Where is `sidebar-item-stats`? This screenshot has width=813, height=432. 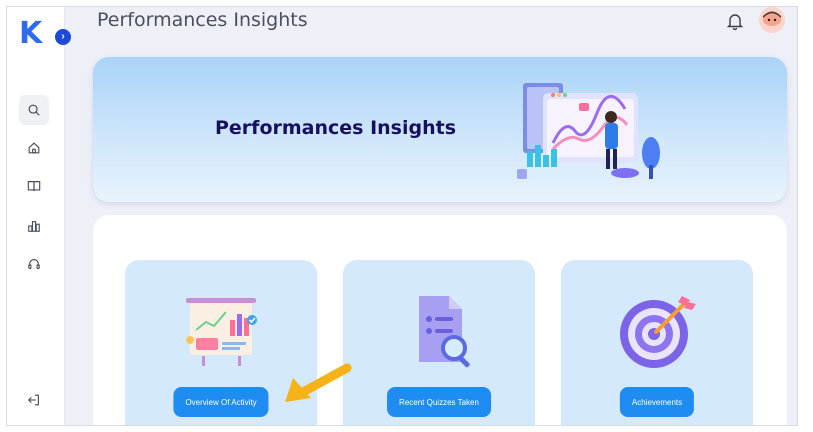 sidebar-item-stats is located at coordinates (34, 226).